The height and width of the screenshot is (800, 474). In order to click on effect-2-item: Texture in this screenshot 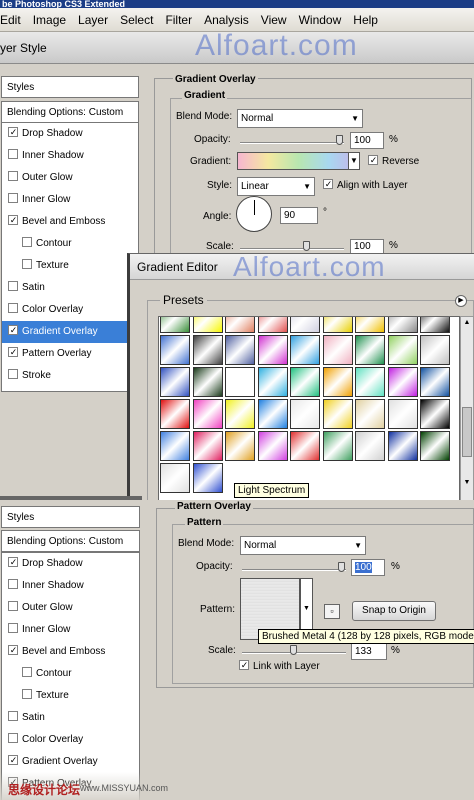, I will do `click(70, 696)`.